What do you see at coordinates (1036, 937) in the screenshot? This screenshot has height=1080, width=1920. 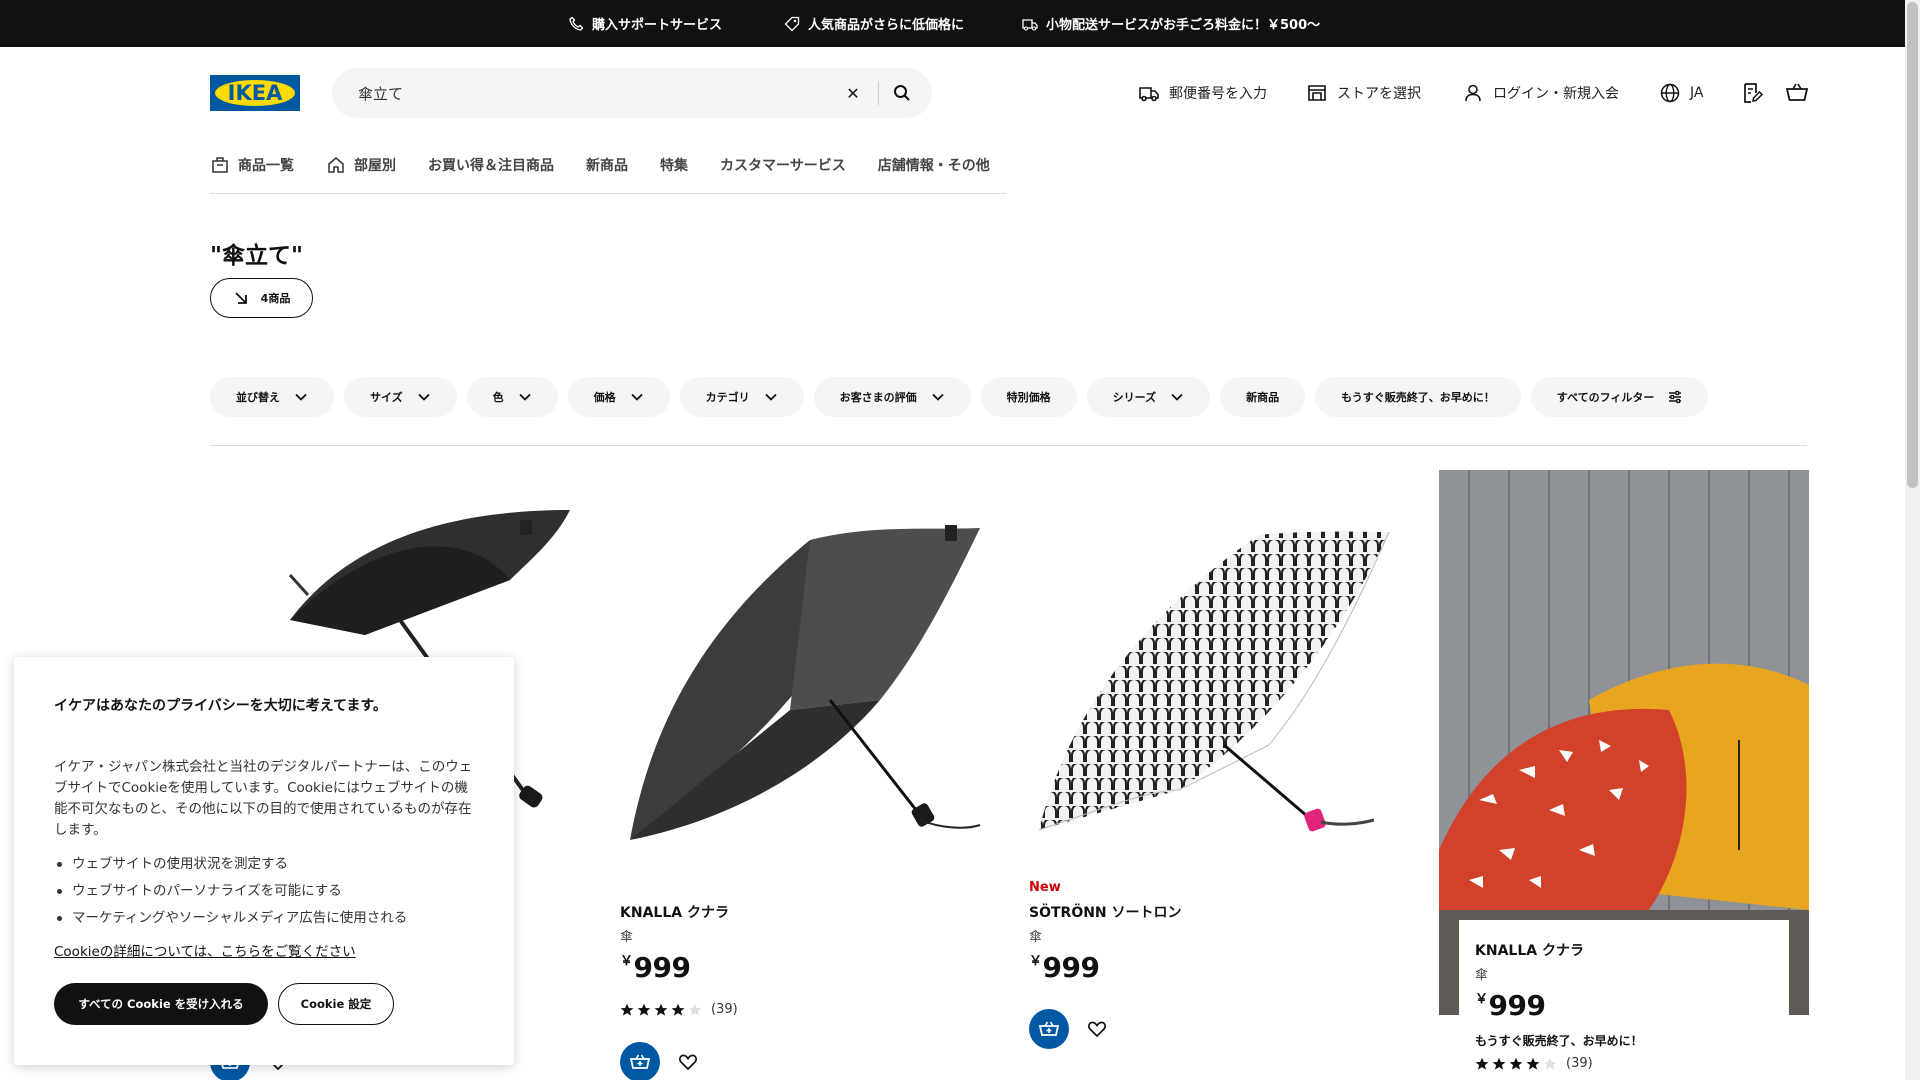 I see `product-type: 傘` at bounding box center [1036, 937].